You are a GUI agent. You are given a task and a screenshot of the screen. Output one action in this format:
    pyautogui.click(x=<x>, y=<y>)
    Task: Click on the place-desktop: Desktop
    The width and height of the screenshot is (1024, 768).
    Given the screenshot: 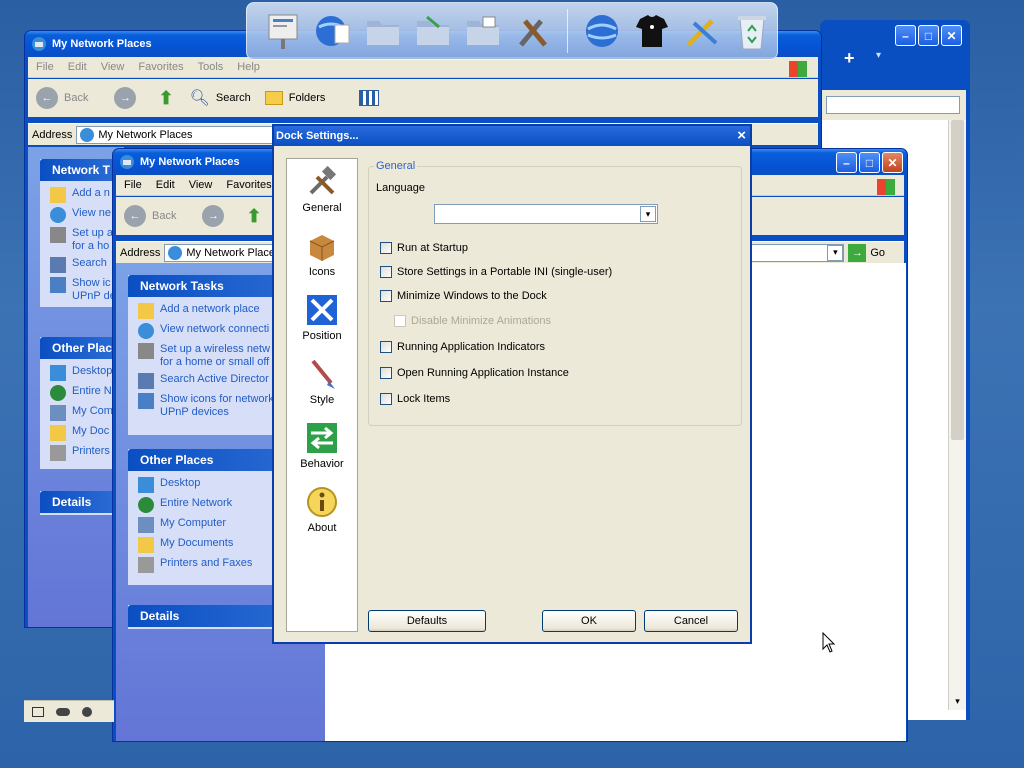 What is the action you would take?
    pyautogui.click(x=82, y=373)
    